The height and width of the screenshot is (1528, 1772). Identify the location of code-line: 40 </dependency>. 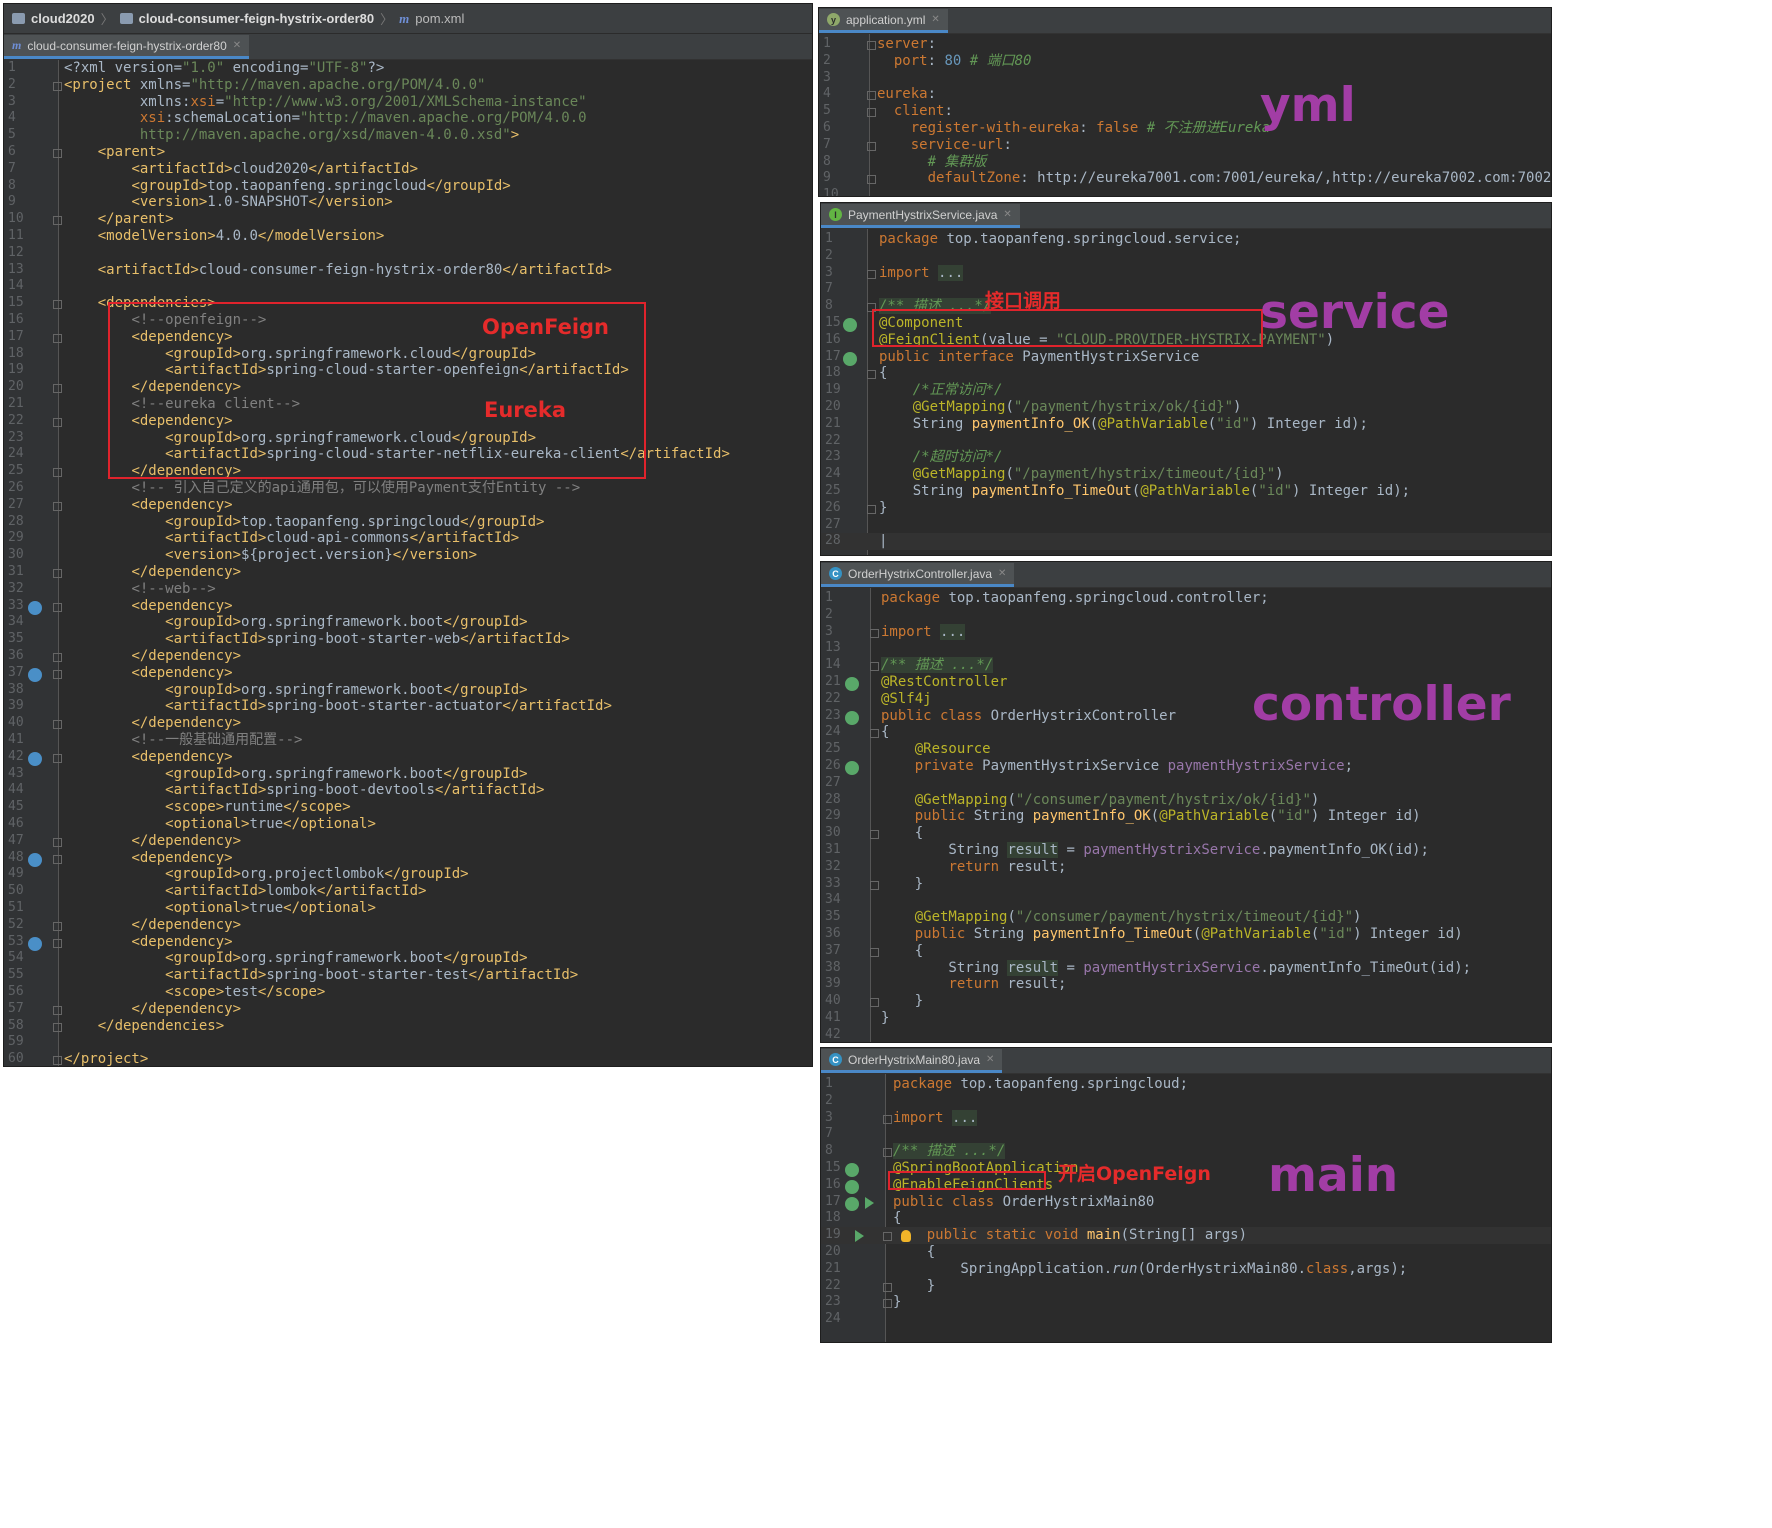
(408, 723).